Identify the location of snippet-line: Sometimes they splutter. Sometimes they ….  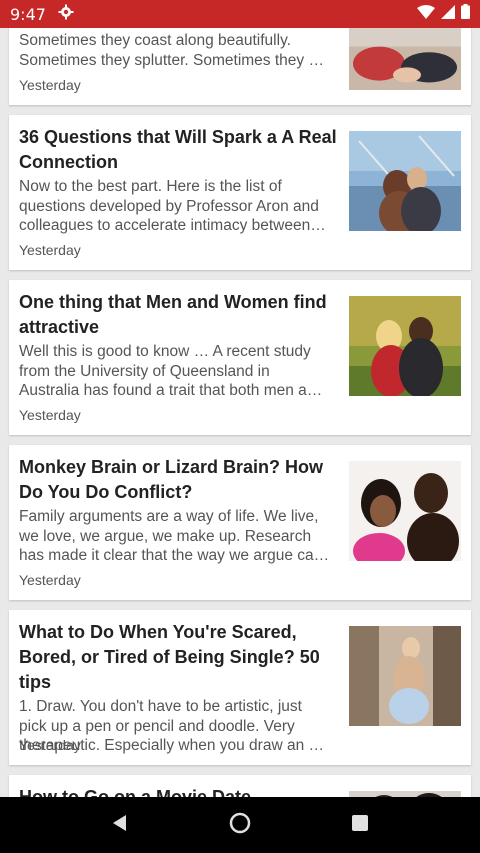
(171, 60).